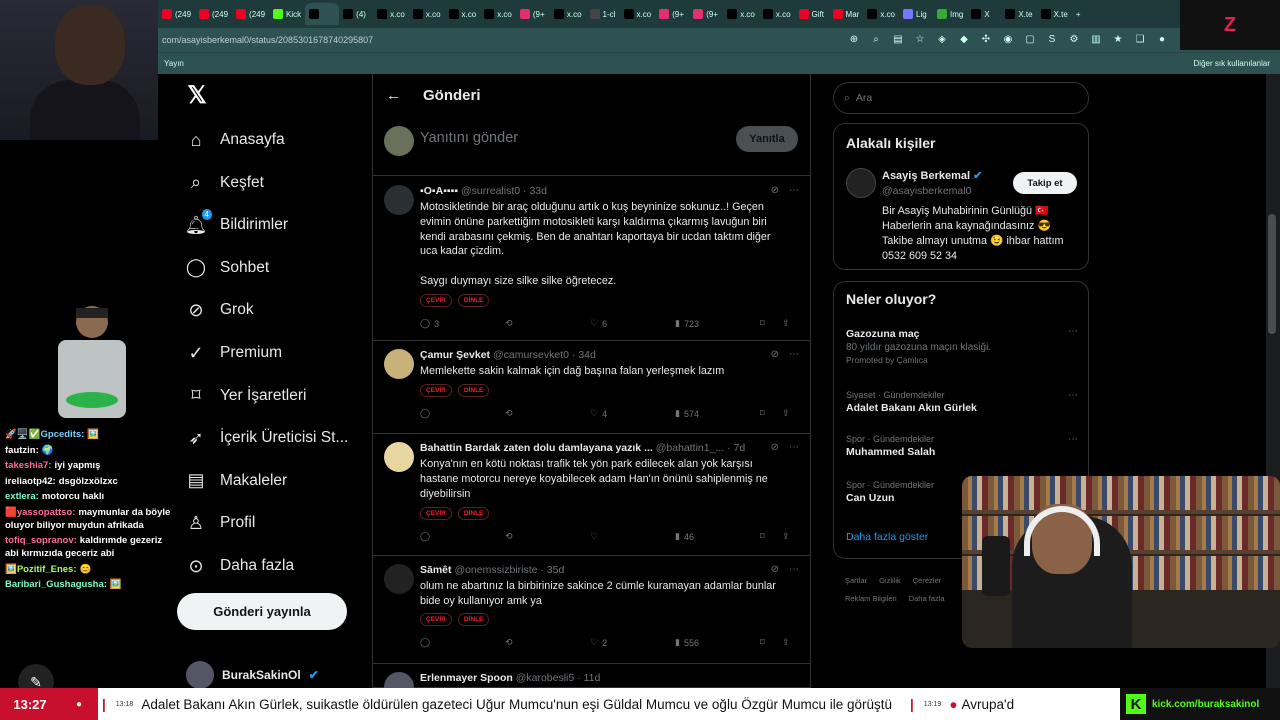 The image size is (1280, 720). I want to click on extension-icon: S, so click(1052, 40).